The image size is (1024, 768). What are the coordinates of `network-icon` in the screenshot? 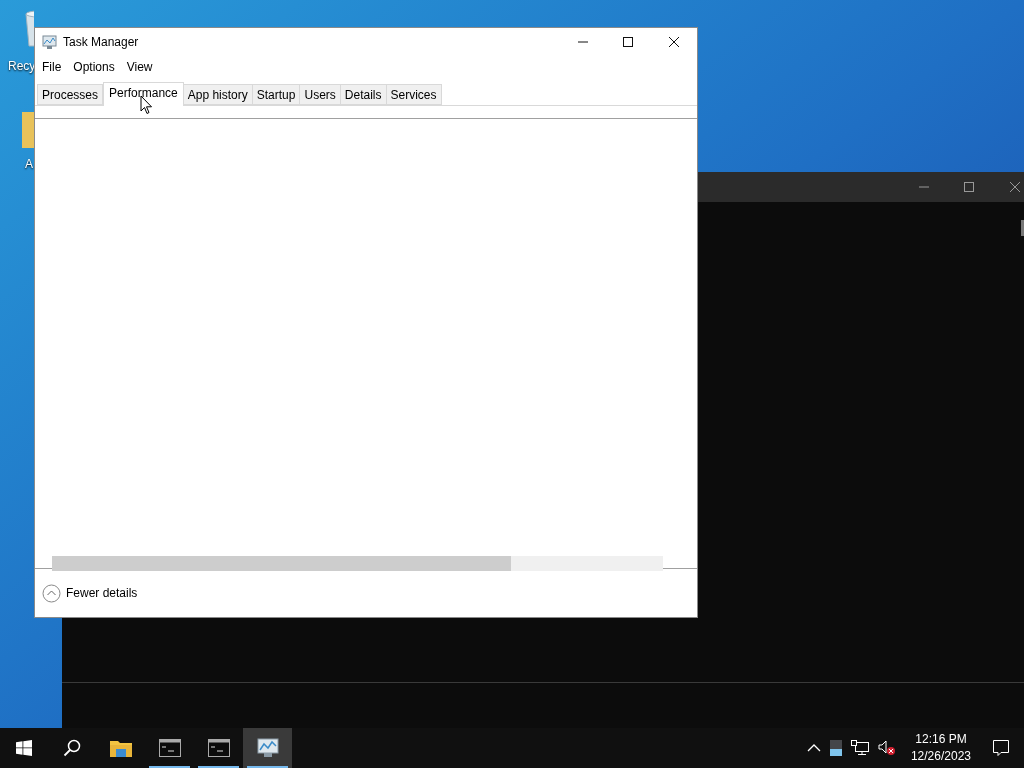 It's located at (859, 748).